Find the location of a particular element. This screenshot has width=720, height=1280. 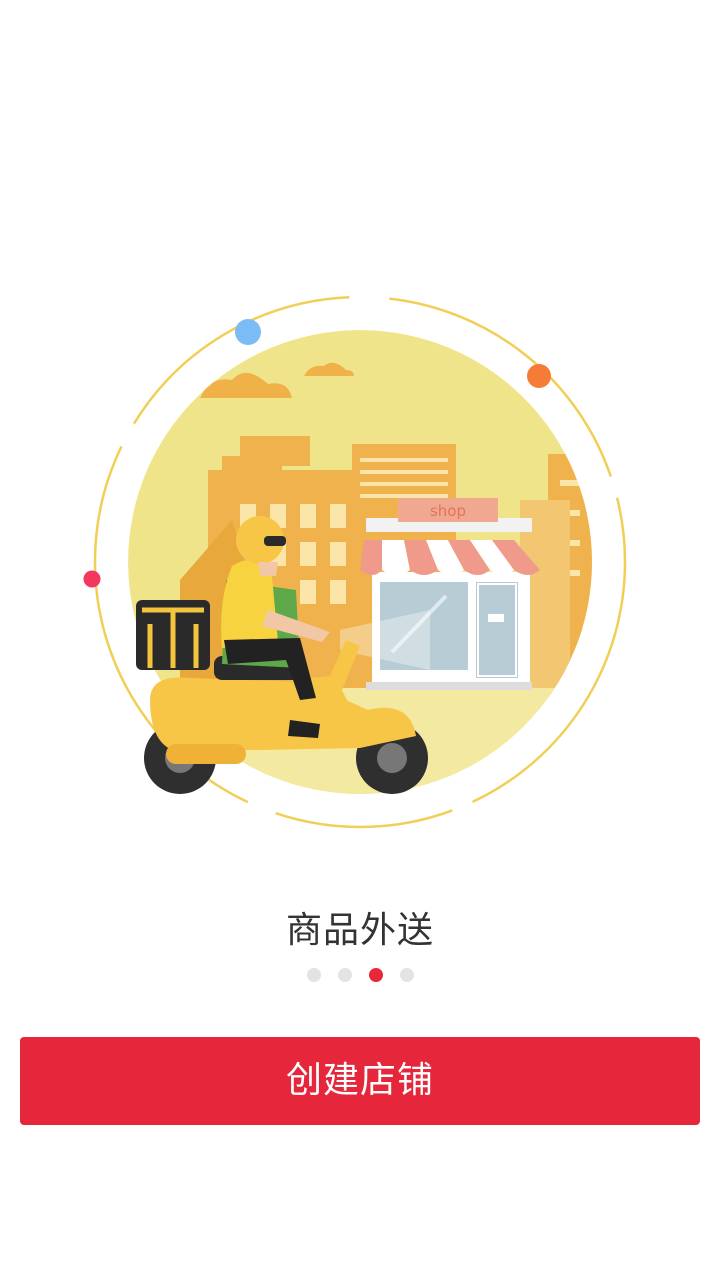

create-store-button: 创建店铺 is located at coordinates (360, 1081).